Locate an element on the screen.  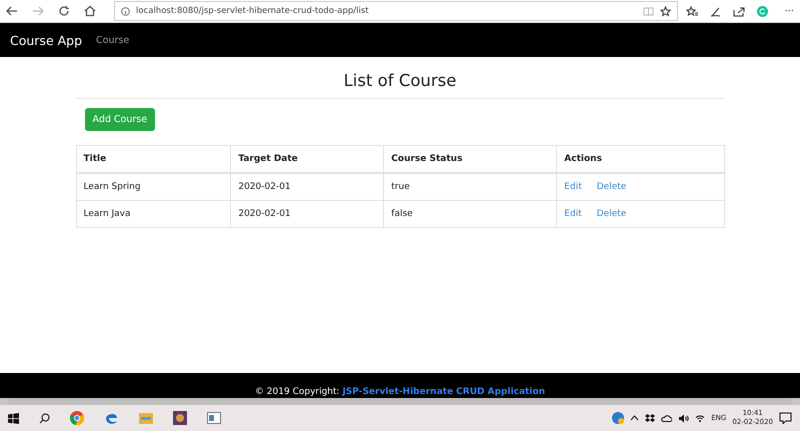
column-header: Target Date is located at coordinates (307, 159).